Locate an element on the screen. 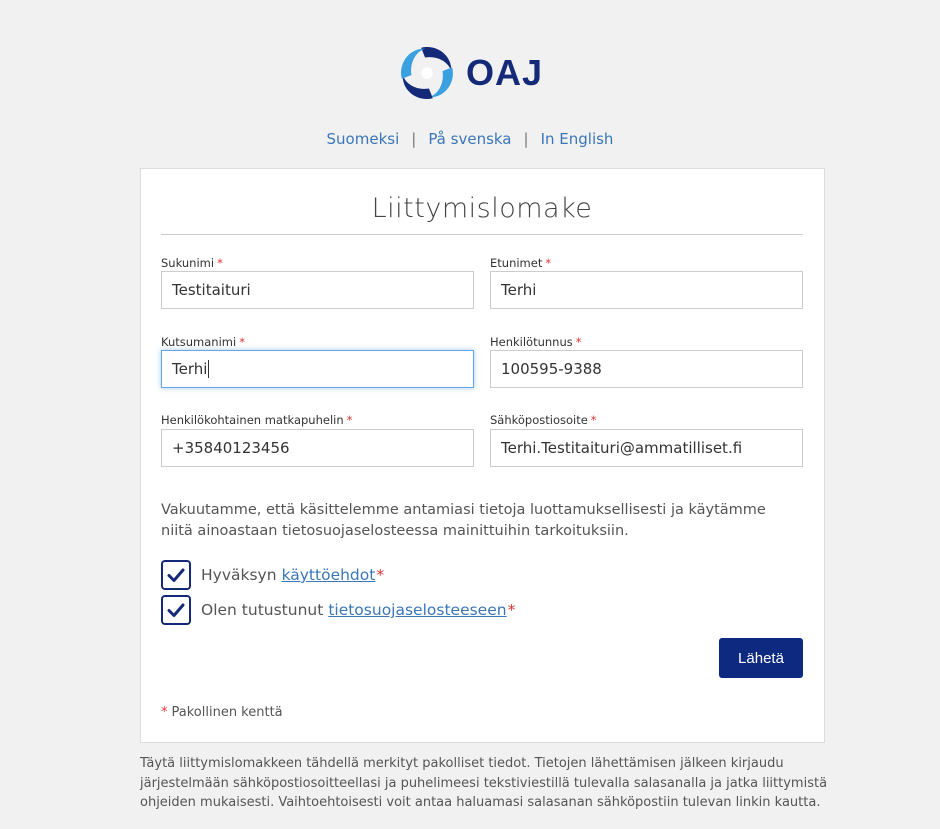 The image size is (940, 829). logo-text: OAJ is located at coordinates (505, 72).